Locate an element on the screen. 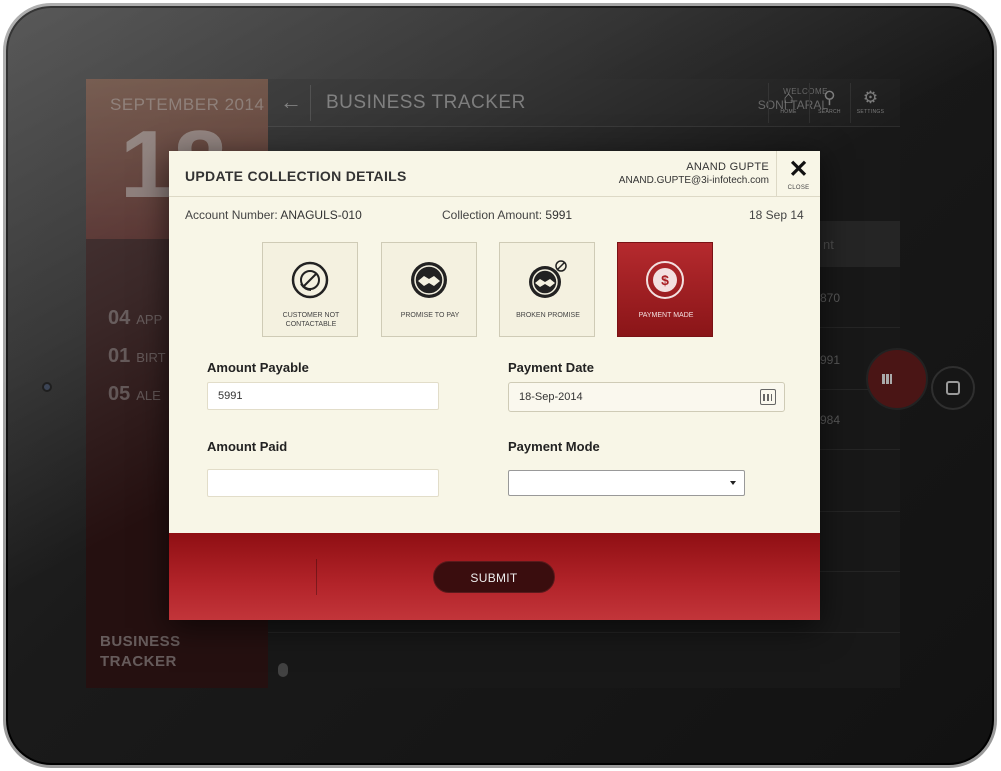  handshake-icon is located at coordinates (429, 280).